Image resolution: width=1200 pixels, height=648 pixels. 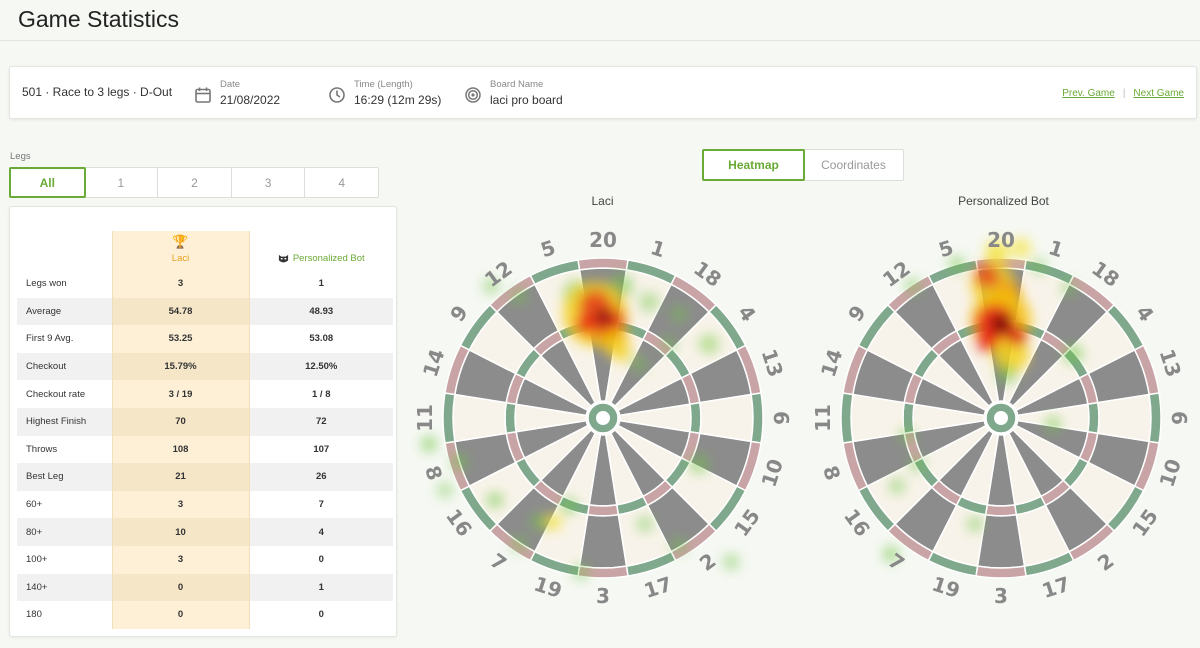 I want to click on stats-row: 100+ 3 0, so click(x=205, y=559).